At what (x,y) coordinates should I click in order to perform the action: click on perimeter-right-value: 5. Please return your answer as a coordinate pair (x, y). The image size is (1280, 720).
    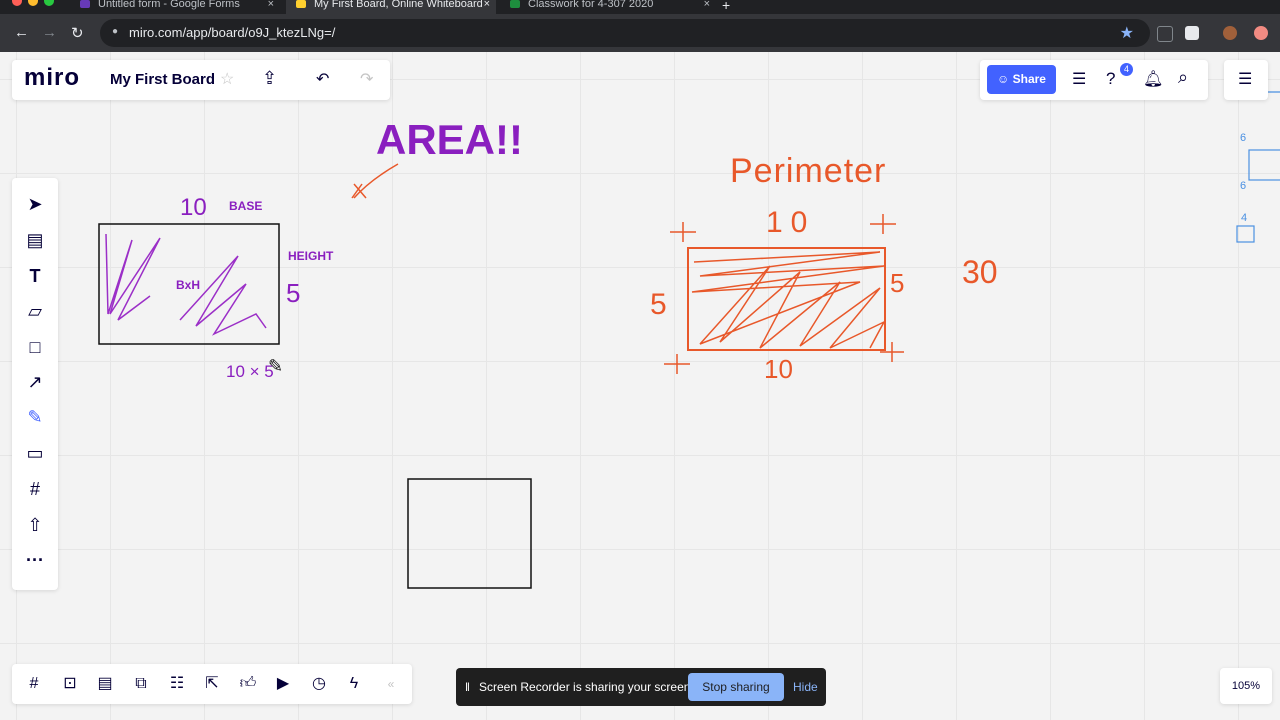
    Looking at the image, I should click on (897, 283).